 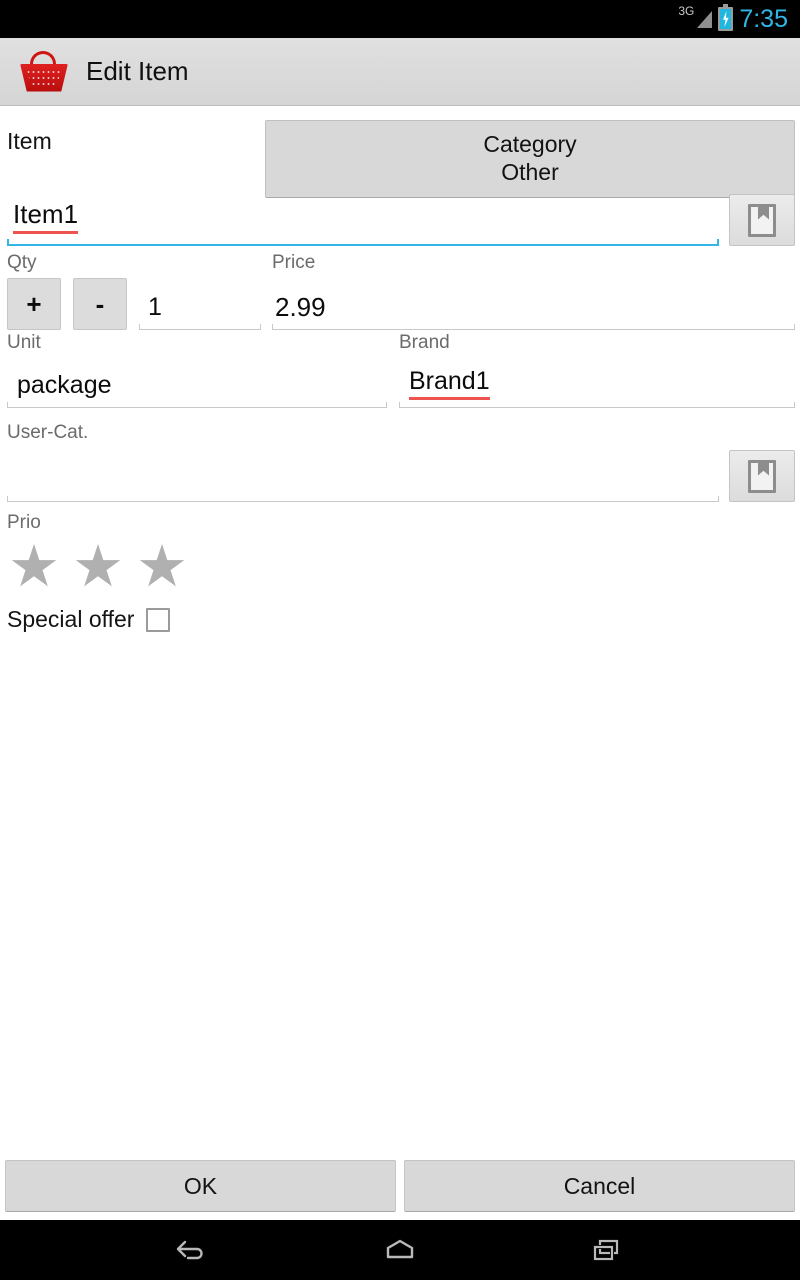 I want to click on android-navigation-bar, so click(x=400, y=1250).